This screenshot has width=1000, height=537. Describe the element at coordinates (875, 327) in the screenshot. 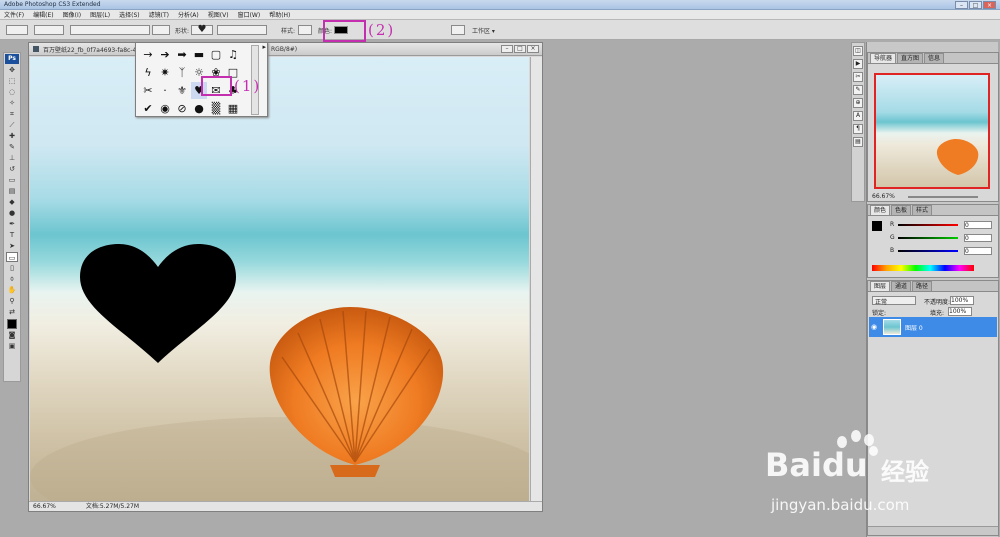

I see `visibility-eye-icon: ◉` at that location.